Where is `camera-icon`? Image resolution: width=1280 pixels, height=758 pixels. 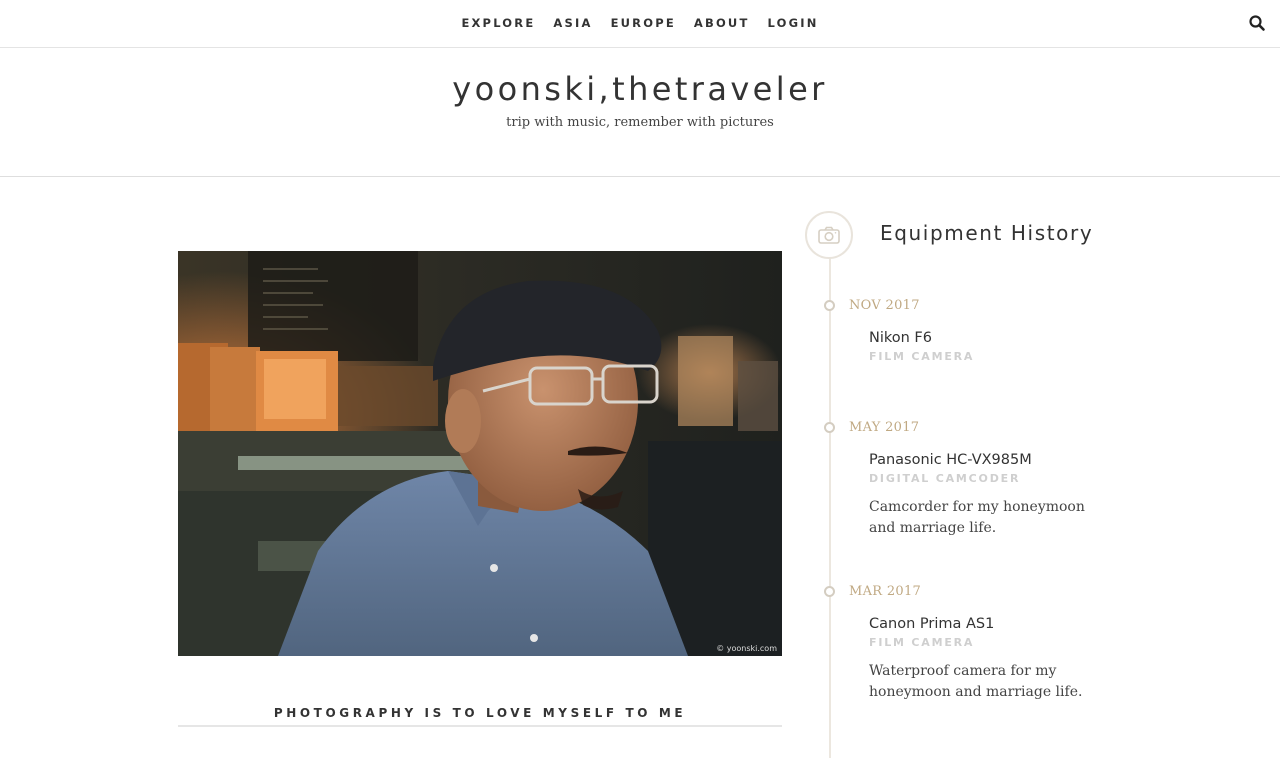 camera-icon is located at coordinates (829, 235).